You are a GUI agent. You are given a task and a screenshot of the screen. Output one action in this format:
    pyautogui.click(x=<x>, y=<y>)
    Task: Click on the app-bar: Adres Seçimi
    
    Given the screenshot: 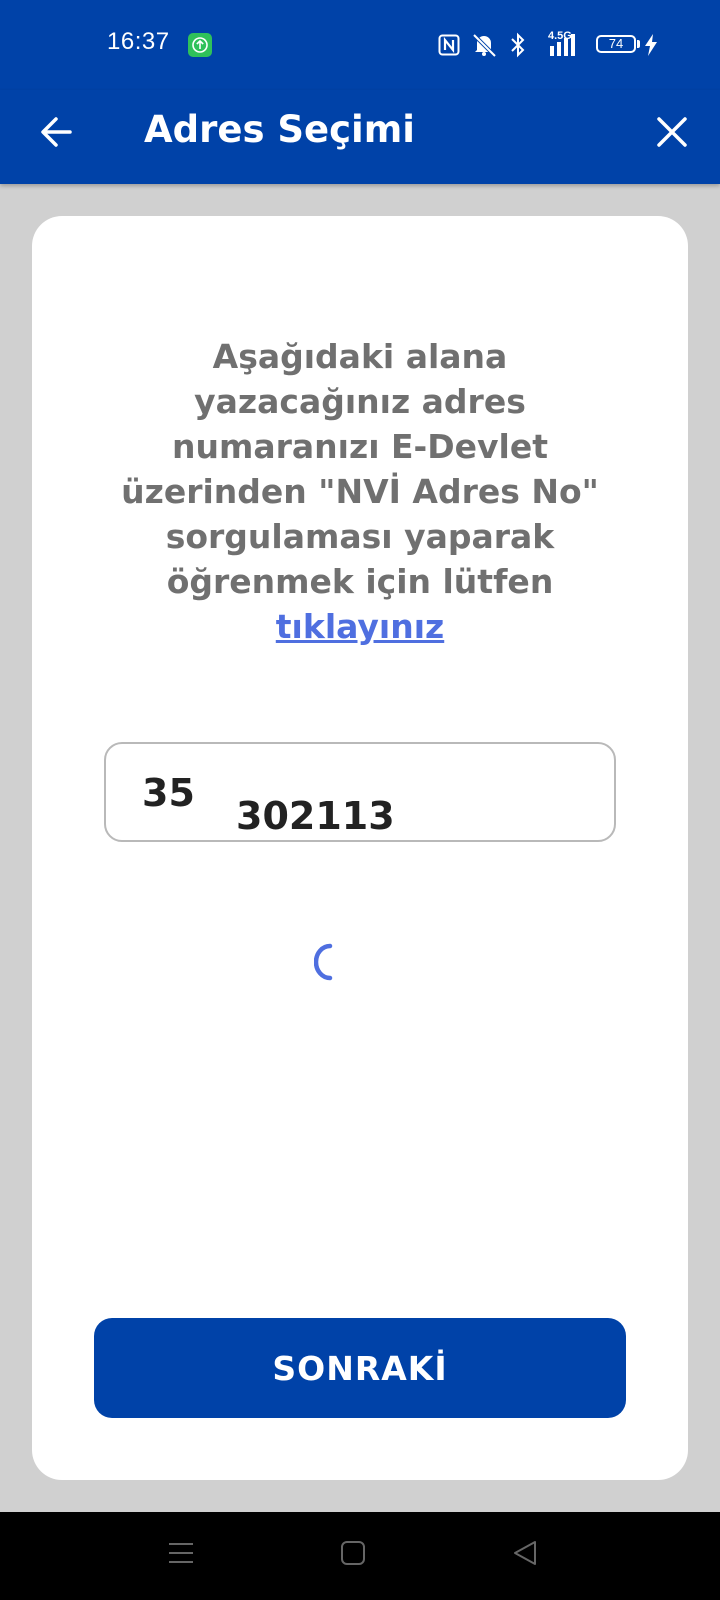 What is the action you would take?
    pyautogui.click(x=360, y=137)
    